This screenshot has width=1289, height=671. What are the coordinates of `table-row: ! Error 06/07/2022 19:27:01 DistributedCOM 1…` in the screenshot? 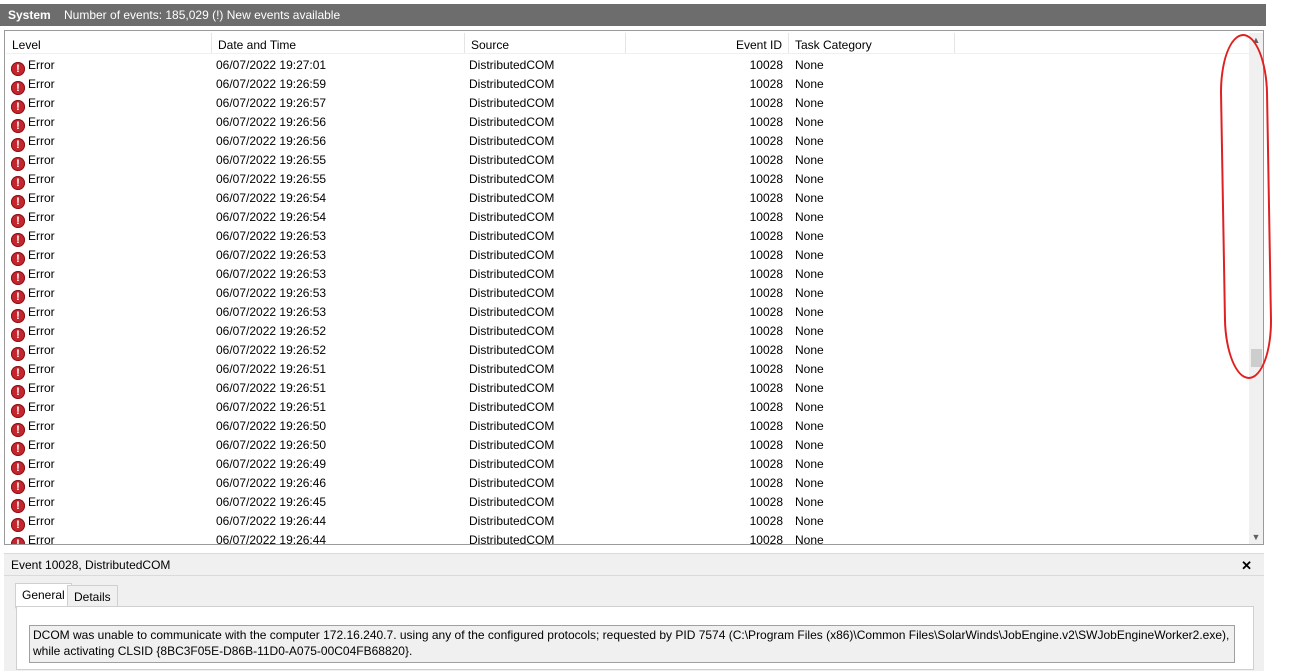 It's located at (627, 66).